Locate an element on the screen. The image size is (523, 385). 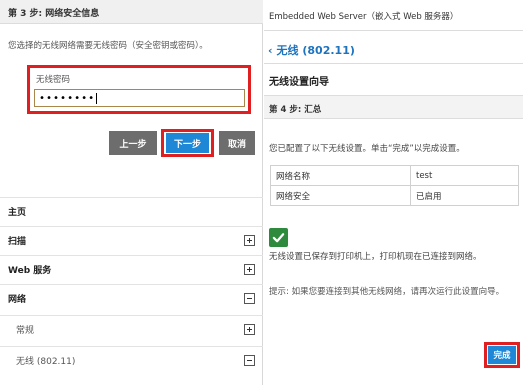
nav-web-services: Web 服务 is located at coordinates (131, 269).